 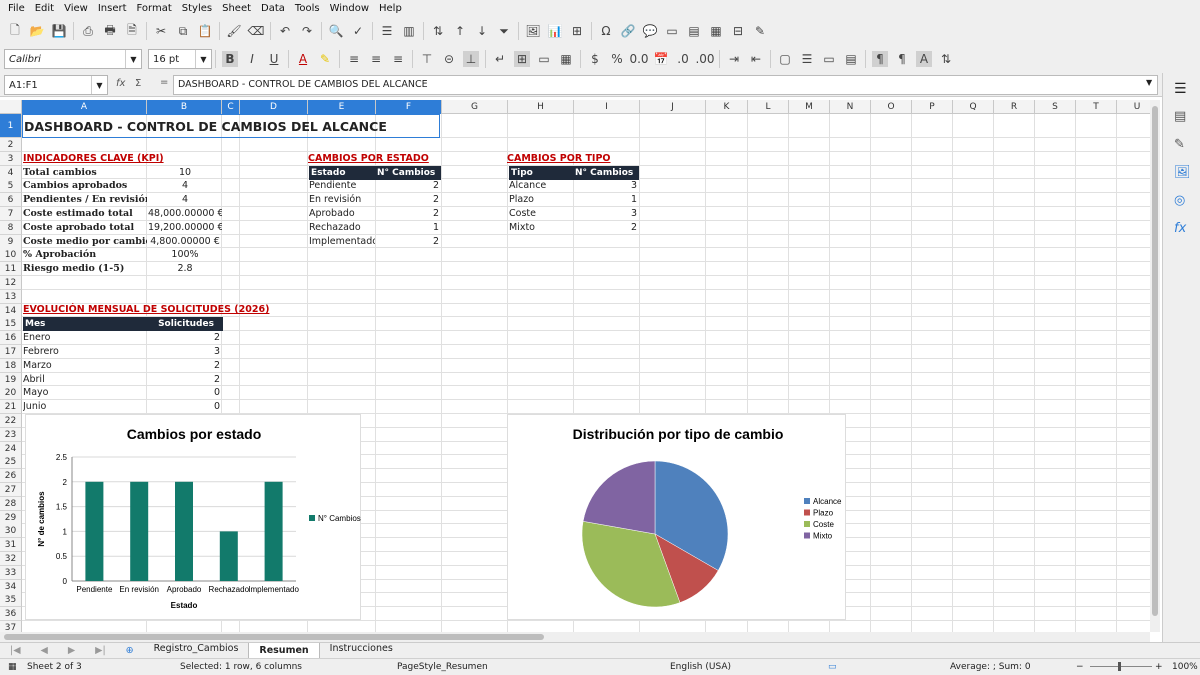 I want to click on menu-view: View, so click(x=76, y=8).